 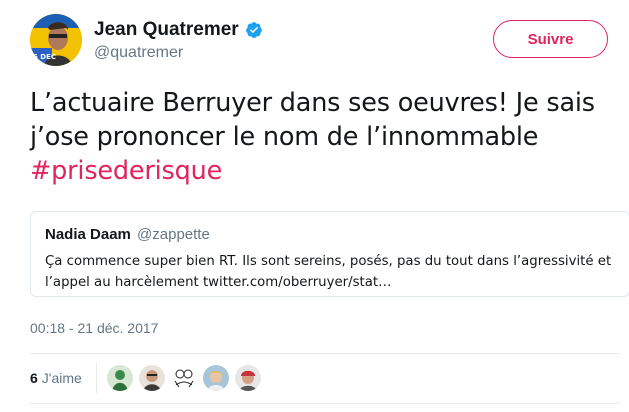 I want to click on avatar-redcap-icon, so click(x=247, y=378).